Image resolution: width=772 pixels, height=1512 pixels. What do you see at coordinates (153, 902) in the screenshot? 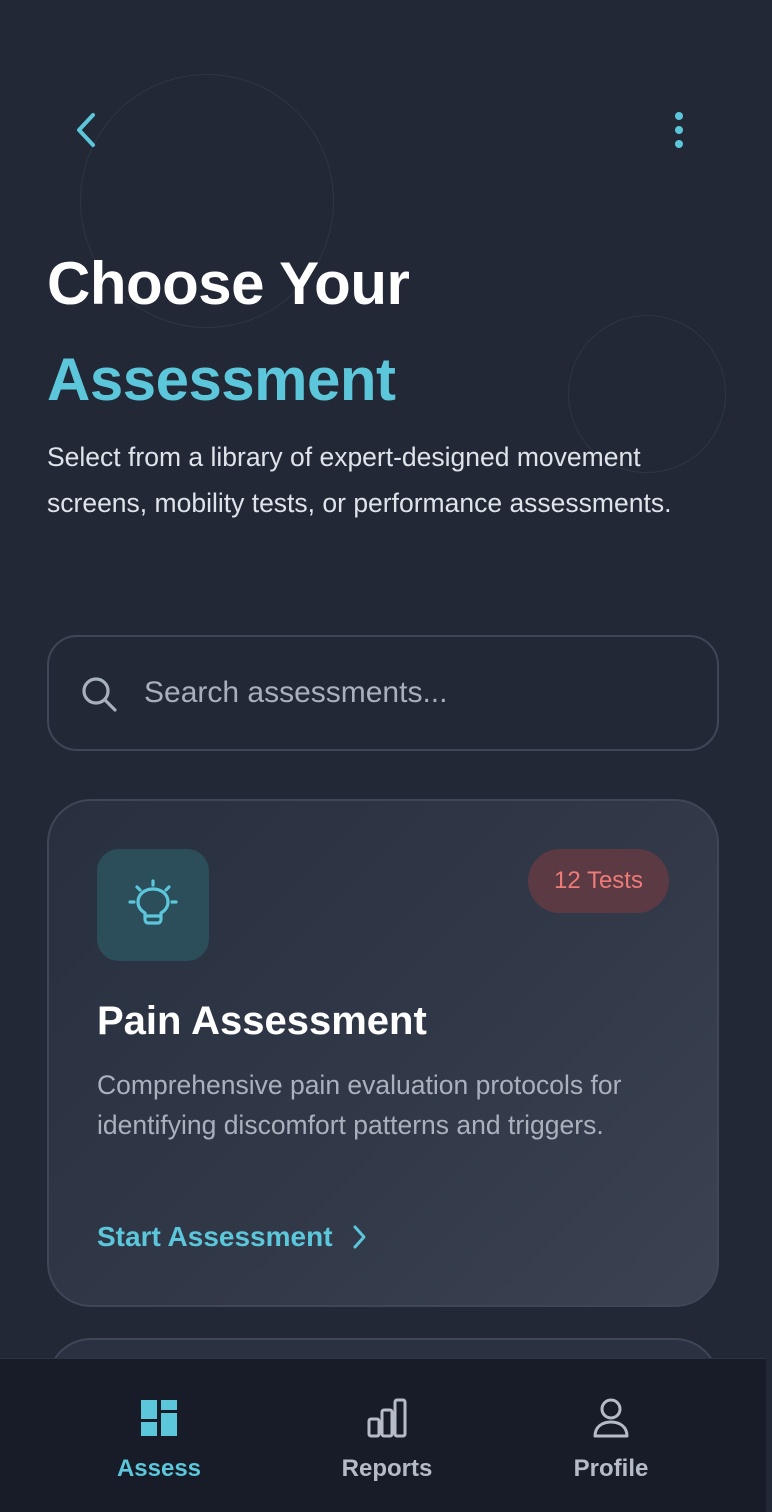
I see `lightbulb-icon` at bounding box center [153, 902].